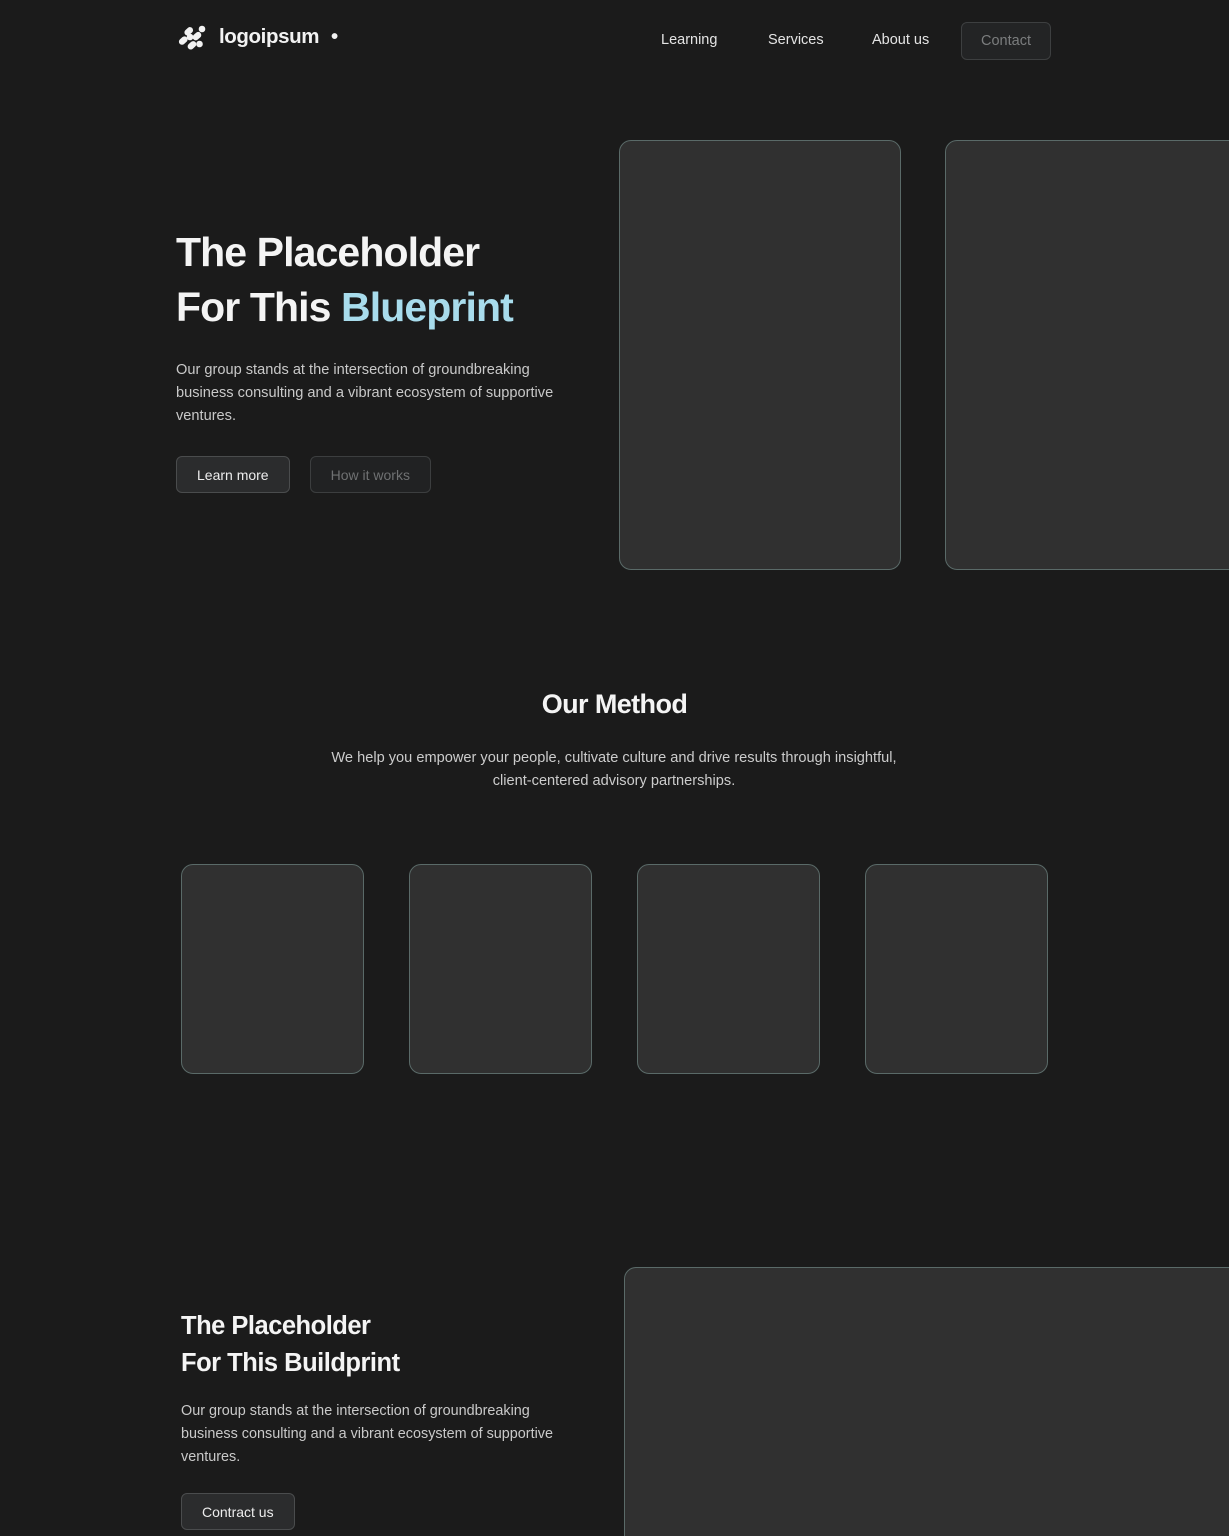  Describe the element at coordinates (614, 704) in the screenshot. I see `method-title: Our Method` at that location.